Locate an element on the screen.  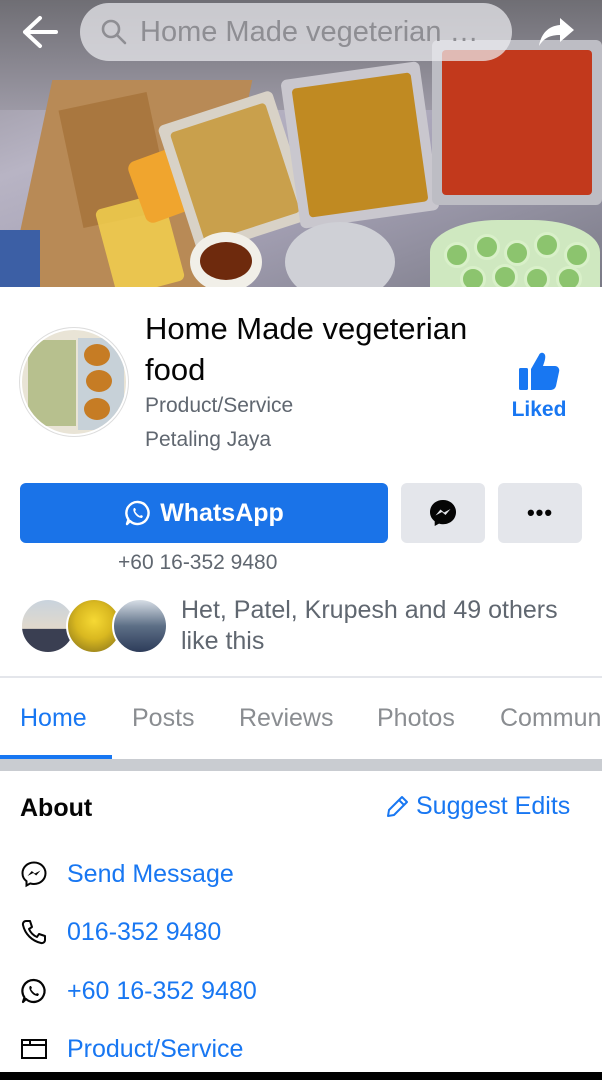
about-row-text: 016-352 9480 is located at coordinates (144, 931).